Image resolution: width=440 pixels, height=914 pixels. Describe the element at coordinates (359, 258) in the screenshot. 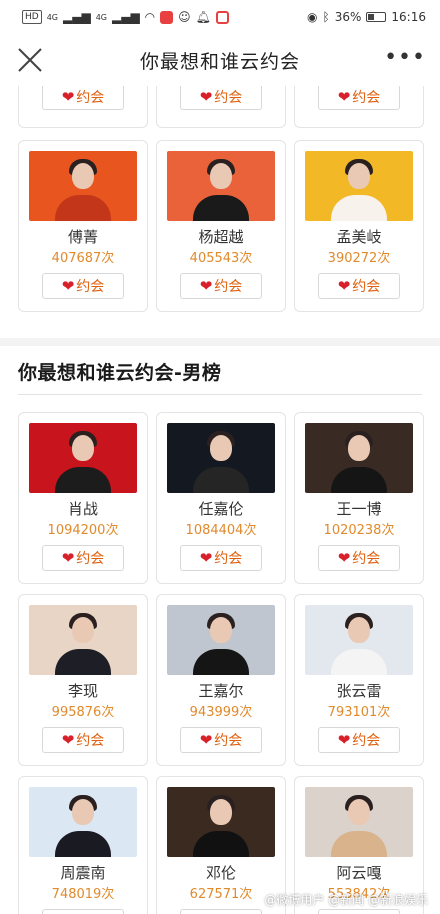

I see `vote-count: 390272次` at that location.